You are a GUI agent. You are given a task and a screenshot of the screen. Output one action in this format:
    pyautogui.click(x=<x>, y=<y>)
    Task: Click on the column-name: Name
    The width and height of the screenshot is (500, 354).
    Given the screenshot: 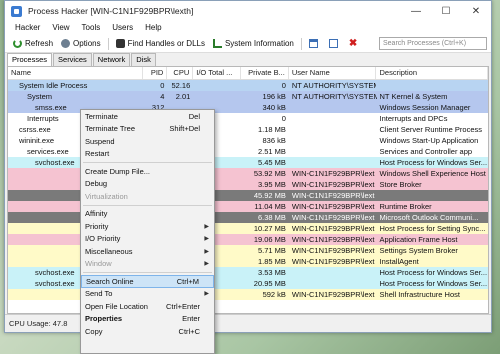 What is the action you would take?
    pyautogui.click(x=76, y=73)
    